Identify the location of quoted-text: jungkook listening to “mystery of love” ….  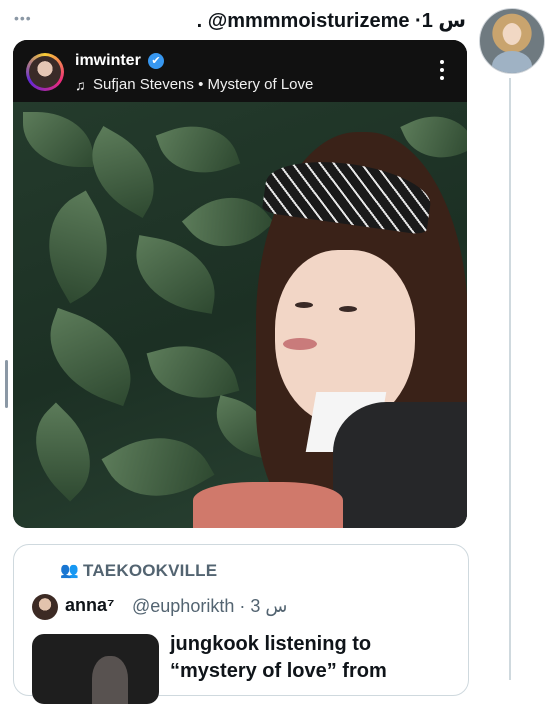
(278, 657).